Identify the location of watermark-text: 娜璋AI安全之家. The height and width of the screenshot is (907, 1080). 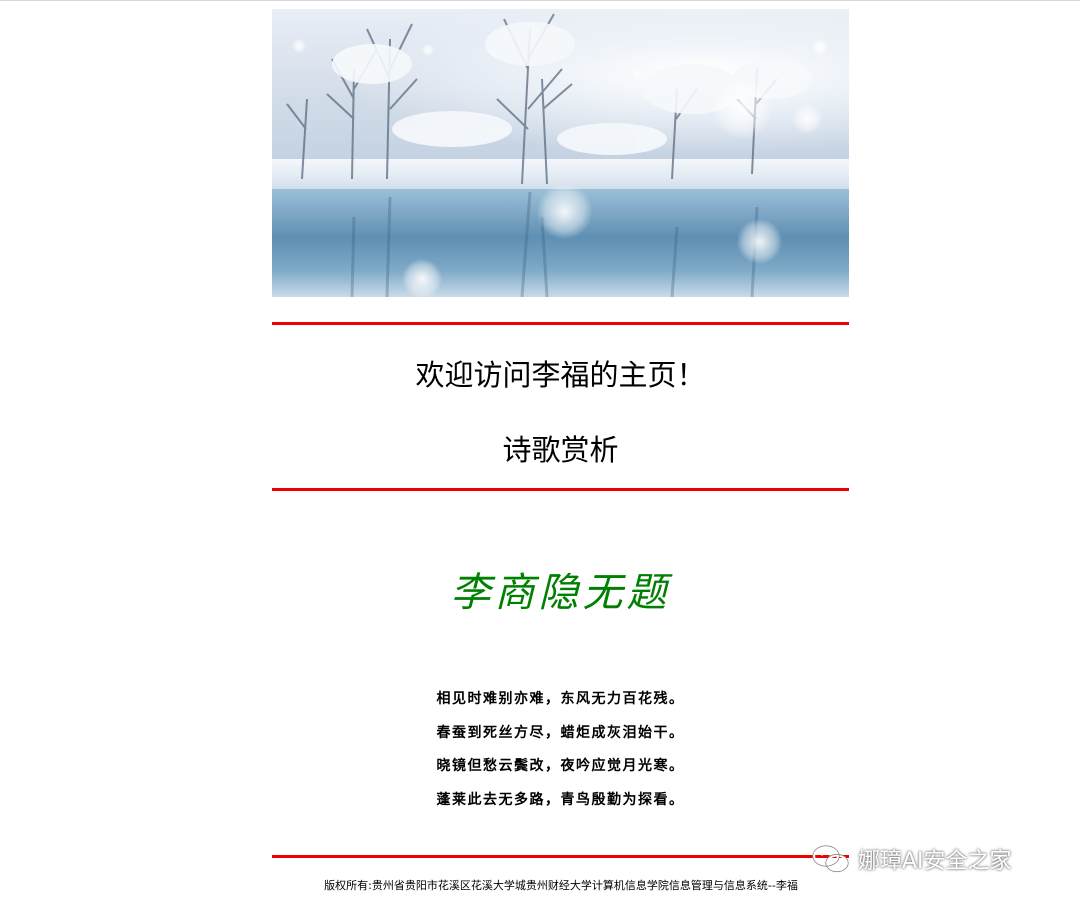
(935, 861).